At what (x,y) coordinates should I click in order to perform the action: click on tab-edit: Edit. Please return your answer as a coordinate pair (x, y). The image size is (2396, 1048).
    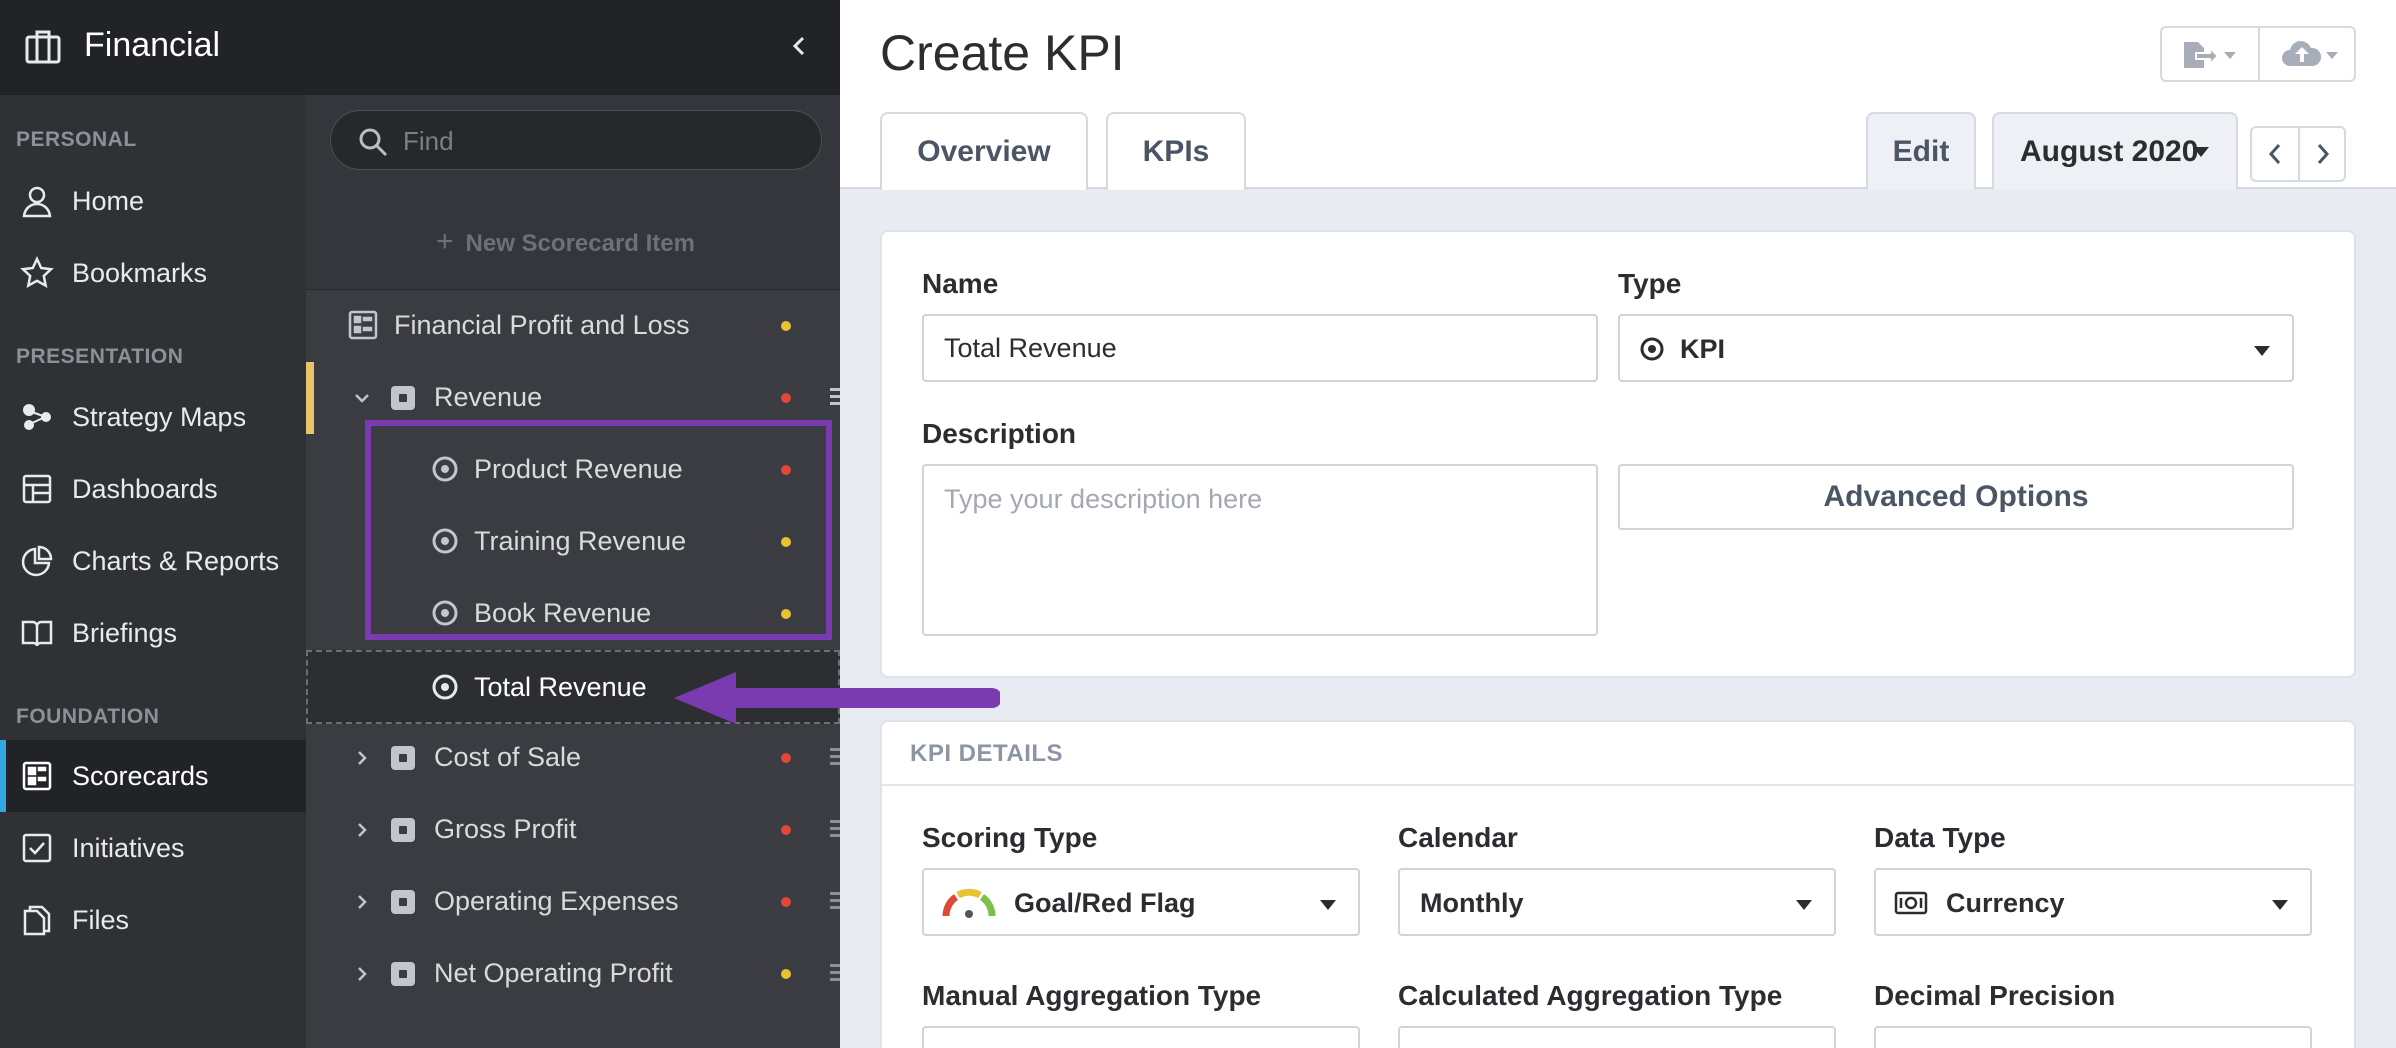
    Looking at the image, I should click on (1921, 151).